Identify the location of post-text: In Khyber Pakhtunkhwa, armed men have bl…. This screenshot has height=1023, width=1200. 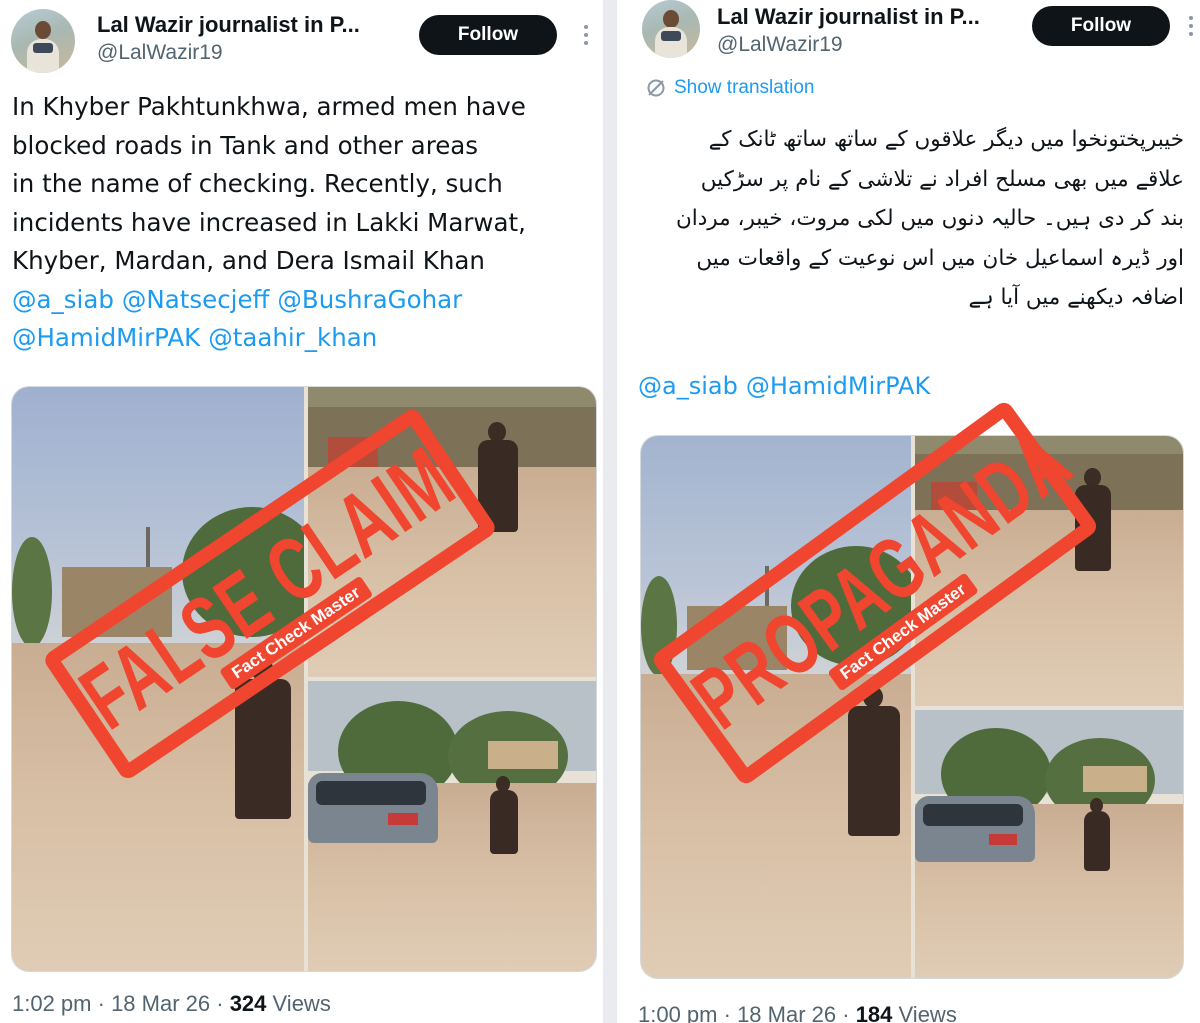
(269, 223).